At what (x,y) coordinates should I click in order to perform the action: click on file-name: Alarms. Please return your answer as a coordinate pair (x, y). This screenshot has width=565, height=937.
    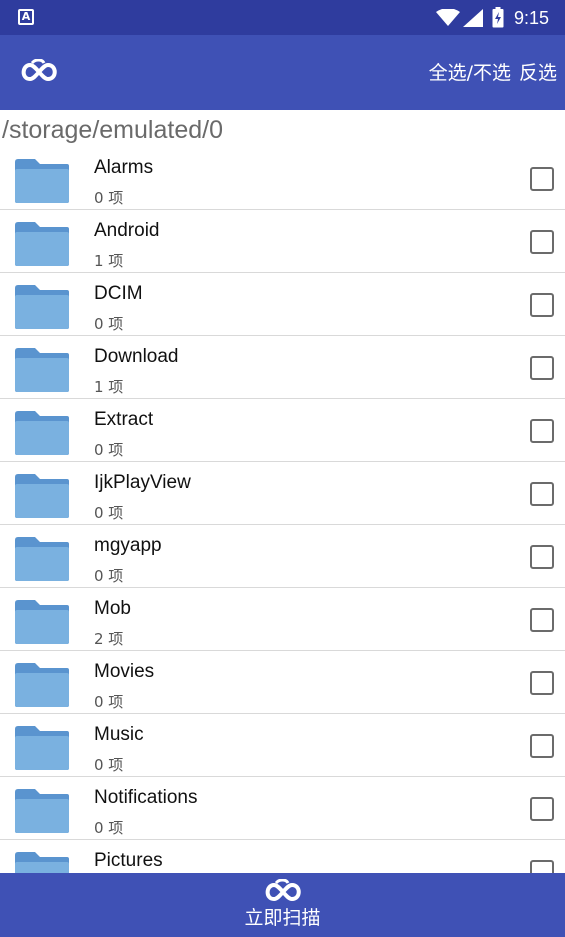
    Looking at the image, I should click on (124, 167).